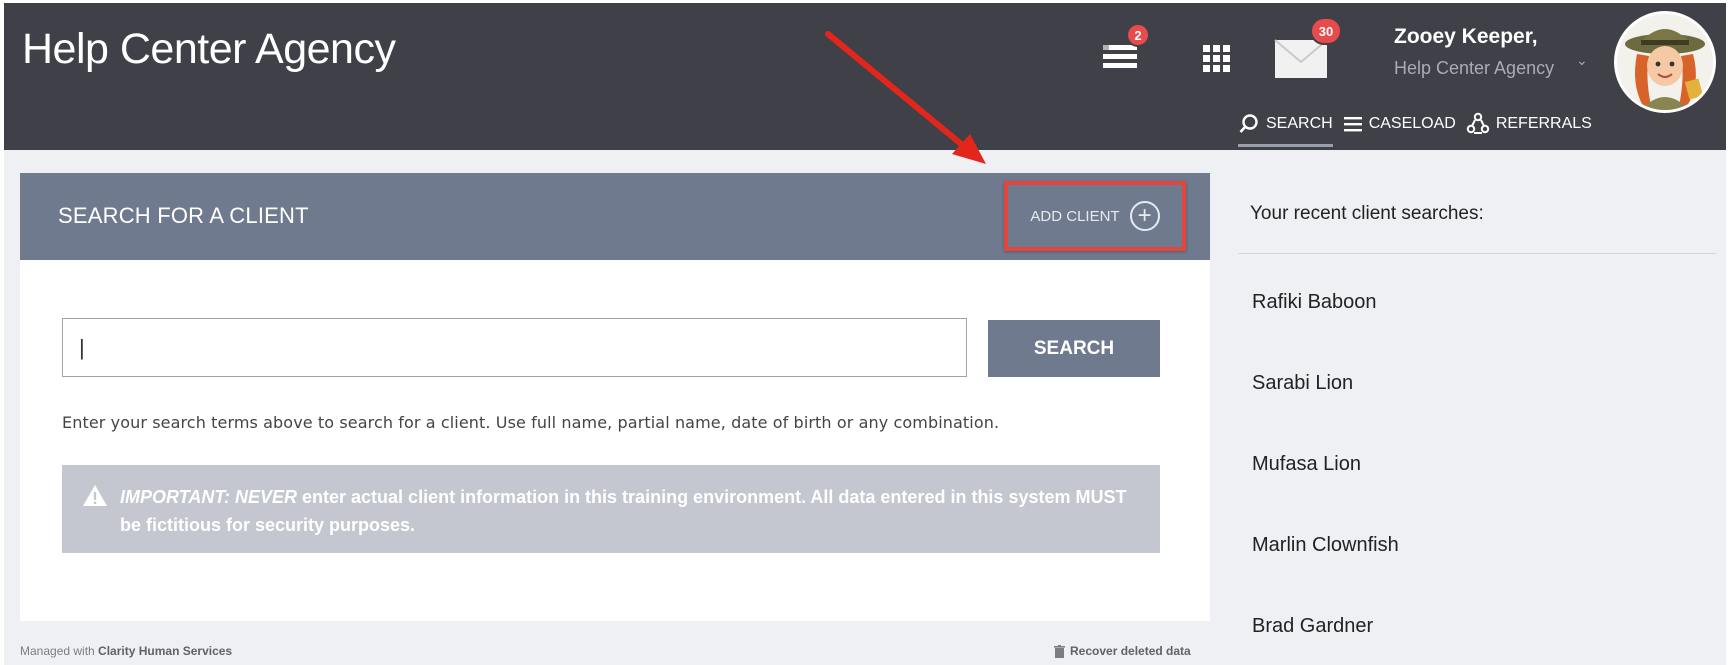 This screenshot has width=1730, height=665. I want to click on notifications-badge: 2, so click(1138, 35).